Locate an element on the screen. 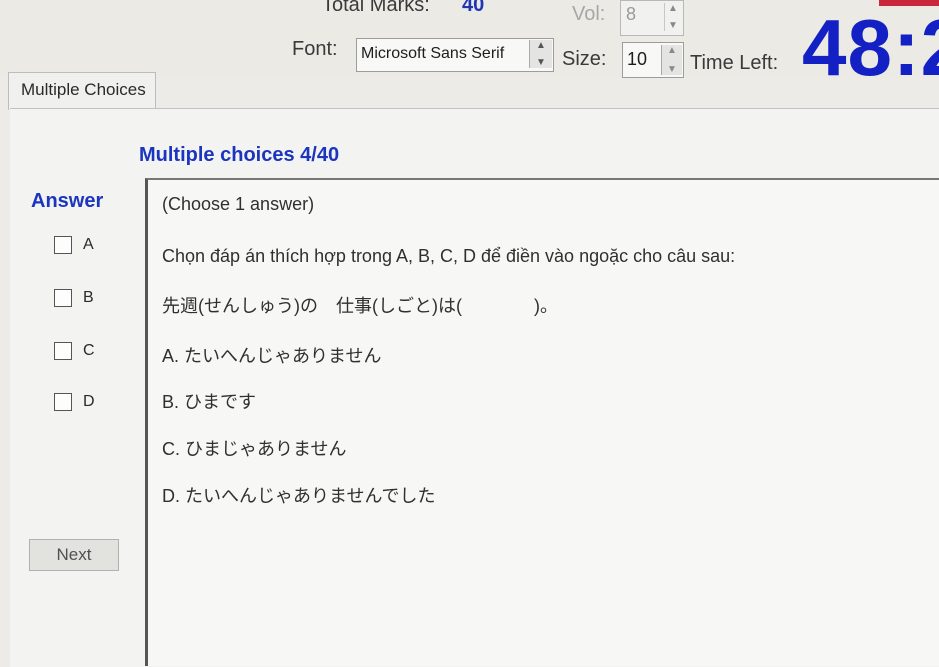  size-spinbox: 10 ▲ ▼ is located at coordinates (653, 60).